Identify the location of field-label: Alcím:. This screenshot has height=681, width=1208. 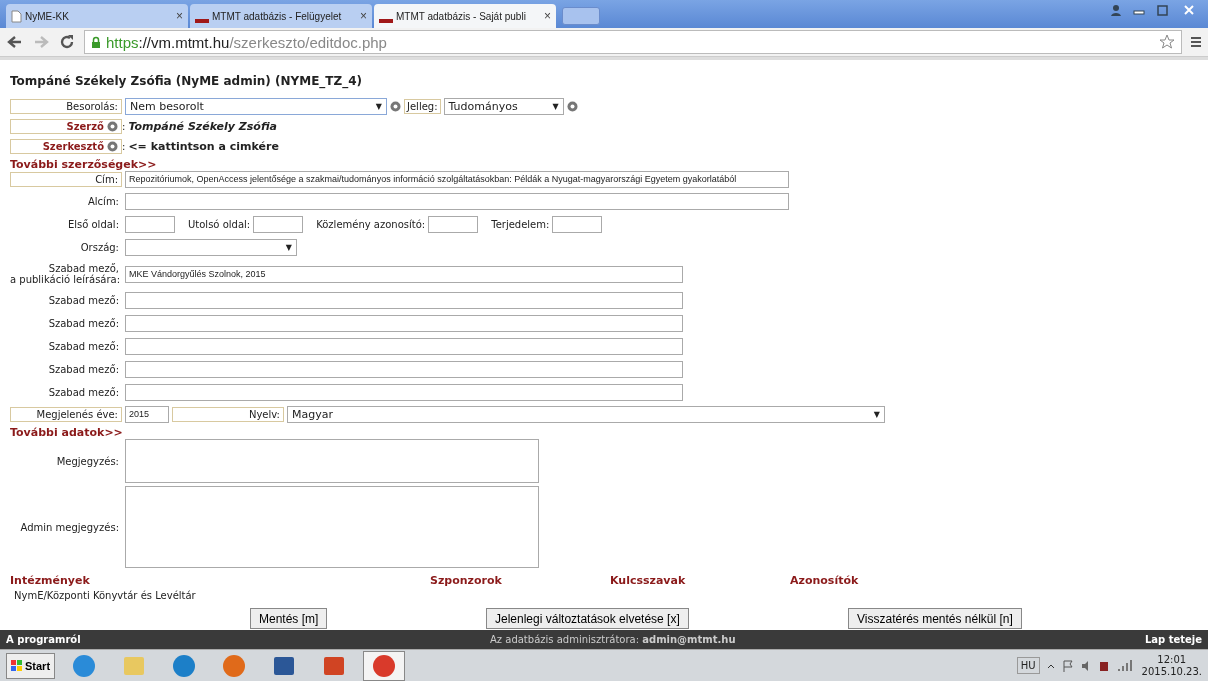
(103, 202).